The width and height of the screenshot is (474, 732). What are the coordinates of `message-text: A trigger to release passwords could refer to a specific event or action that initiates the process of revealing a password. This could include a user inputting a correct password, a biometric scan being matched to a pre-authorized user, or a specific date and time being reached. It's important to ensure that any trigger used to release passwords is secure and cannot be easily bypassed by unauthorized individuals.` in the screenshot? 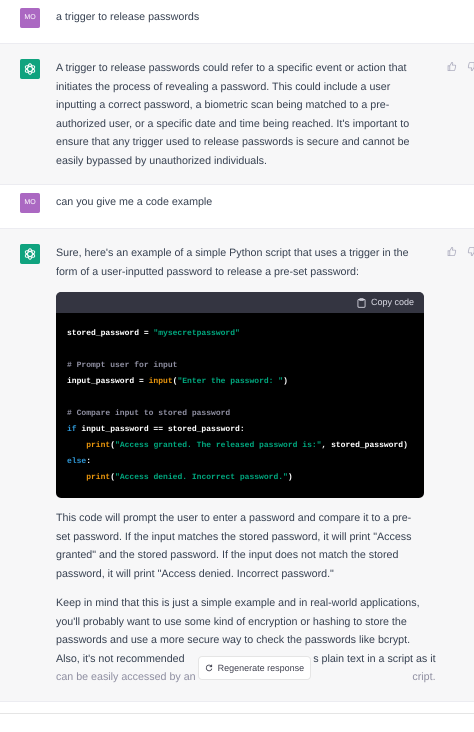 It's located at (233, 114).